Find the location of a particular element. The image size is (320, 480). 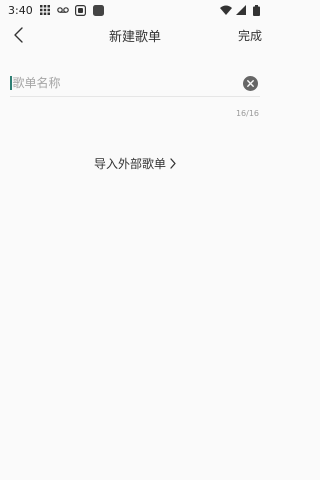

wifi-icon is located at coordinates (226, 10).